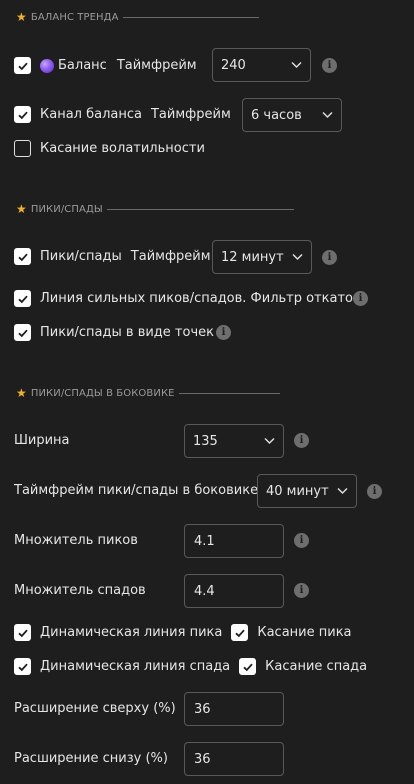  I want to click on dynamic-valley-checkbox, so click(22, 666).